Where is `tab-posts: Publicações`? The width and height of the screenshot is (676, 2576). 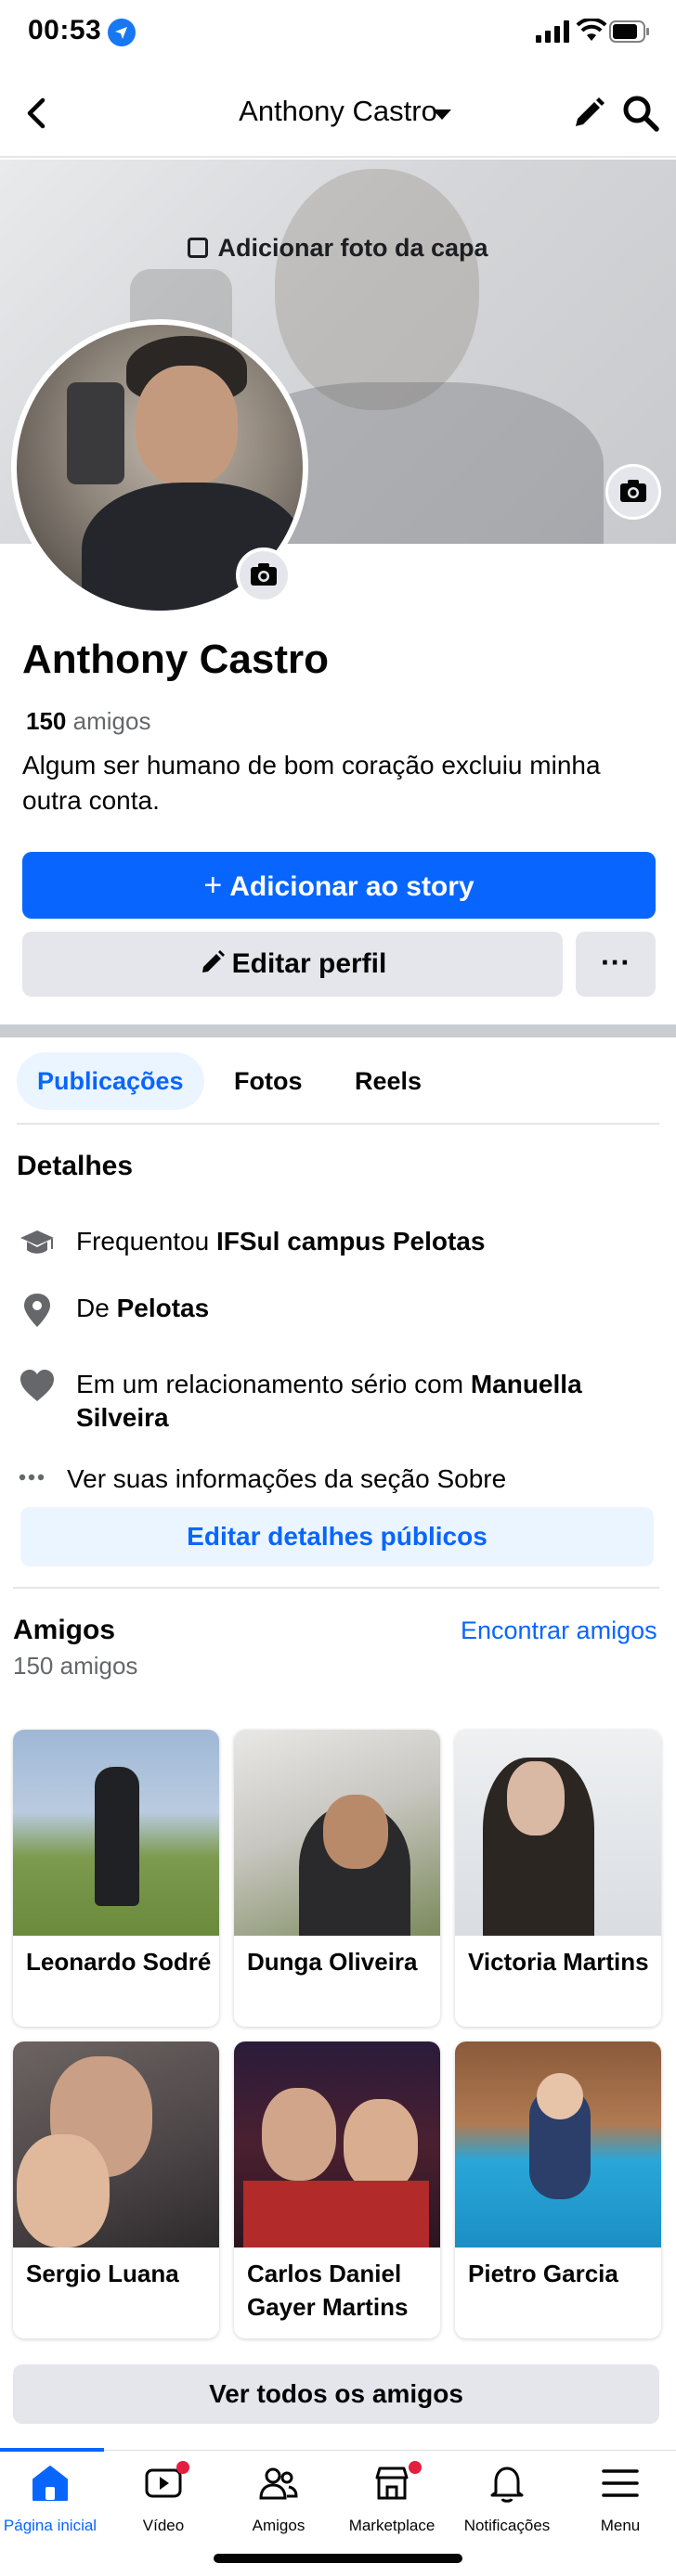 tab-posts: Publicações is located at coordinates (110, 1081).